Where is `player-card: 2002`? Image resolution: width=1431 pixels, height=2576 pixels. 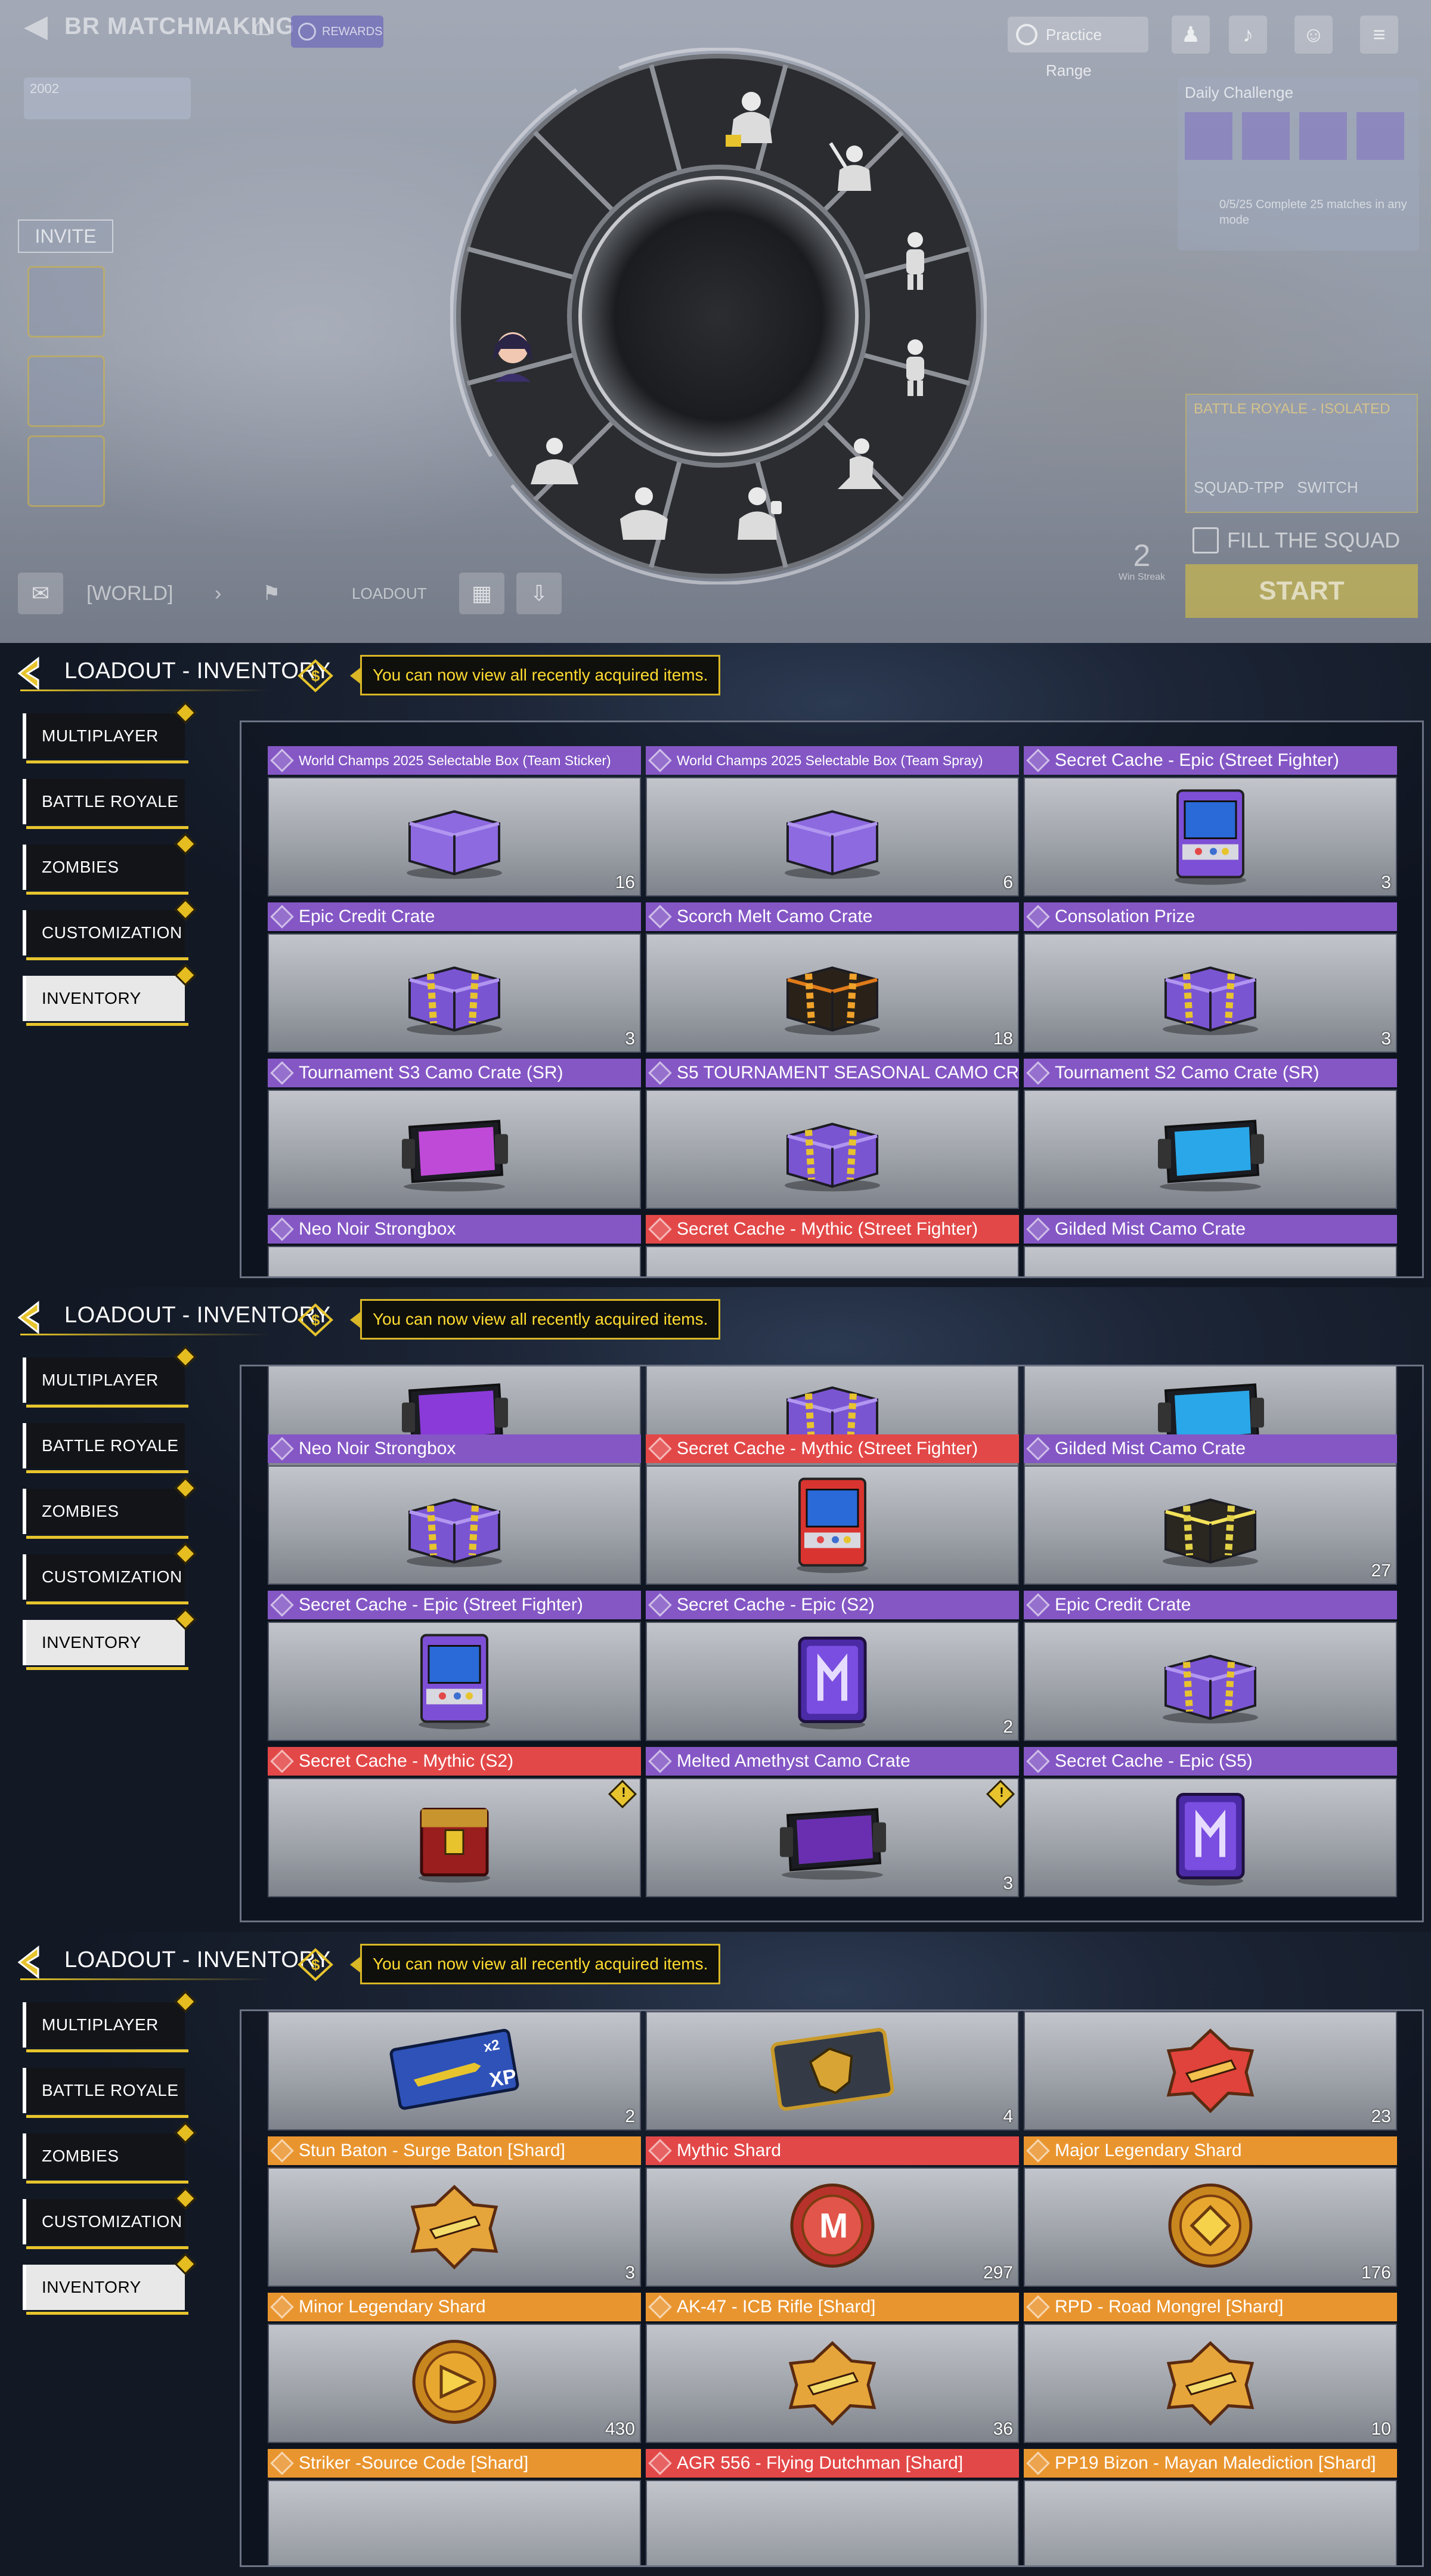
player-card: 2002 is located at coordinates (107, 98).